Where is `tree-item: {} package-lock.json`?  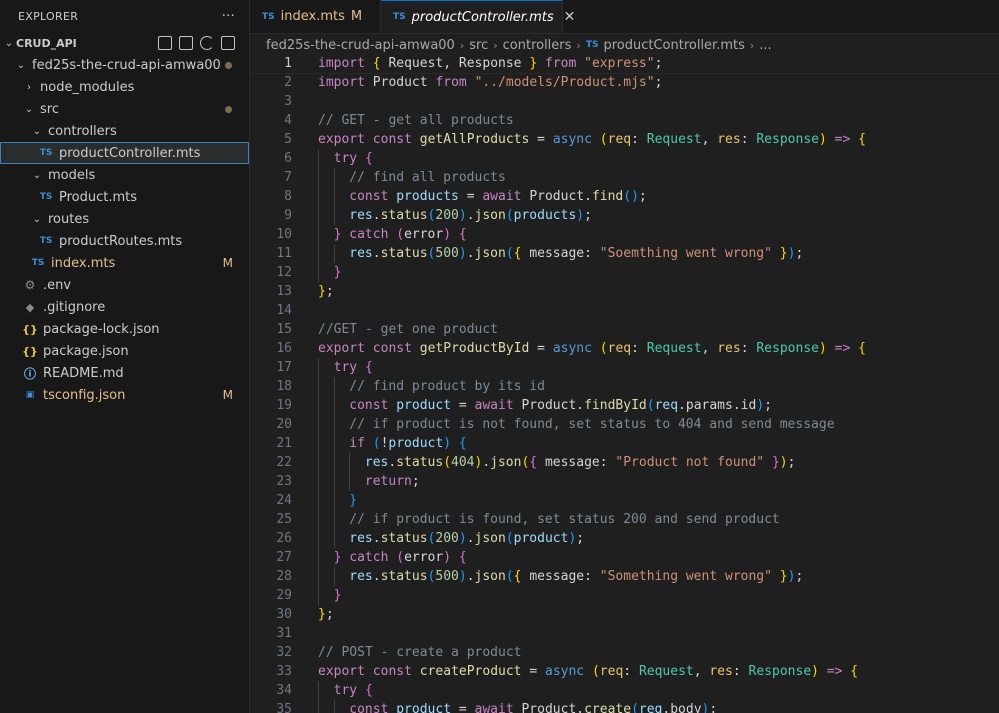
tree-item: {} package-lock.json is located at coordinates (124, 329).